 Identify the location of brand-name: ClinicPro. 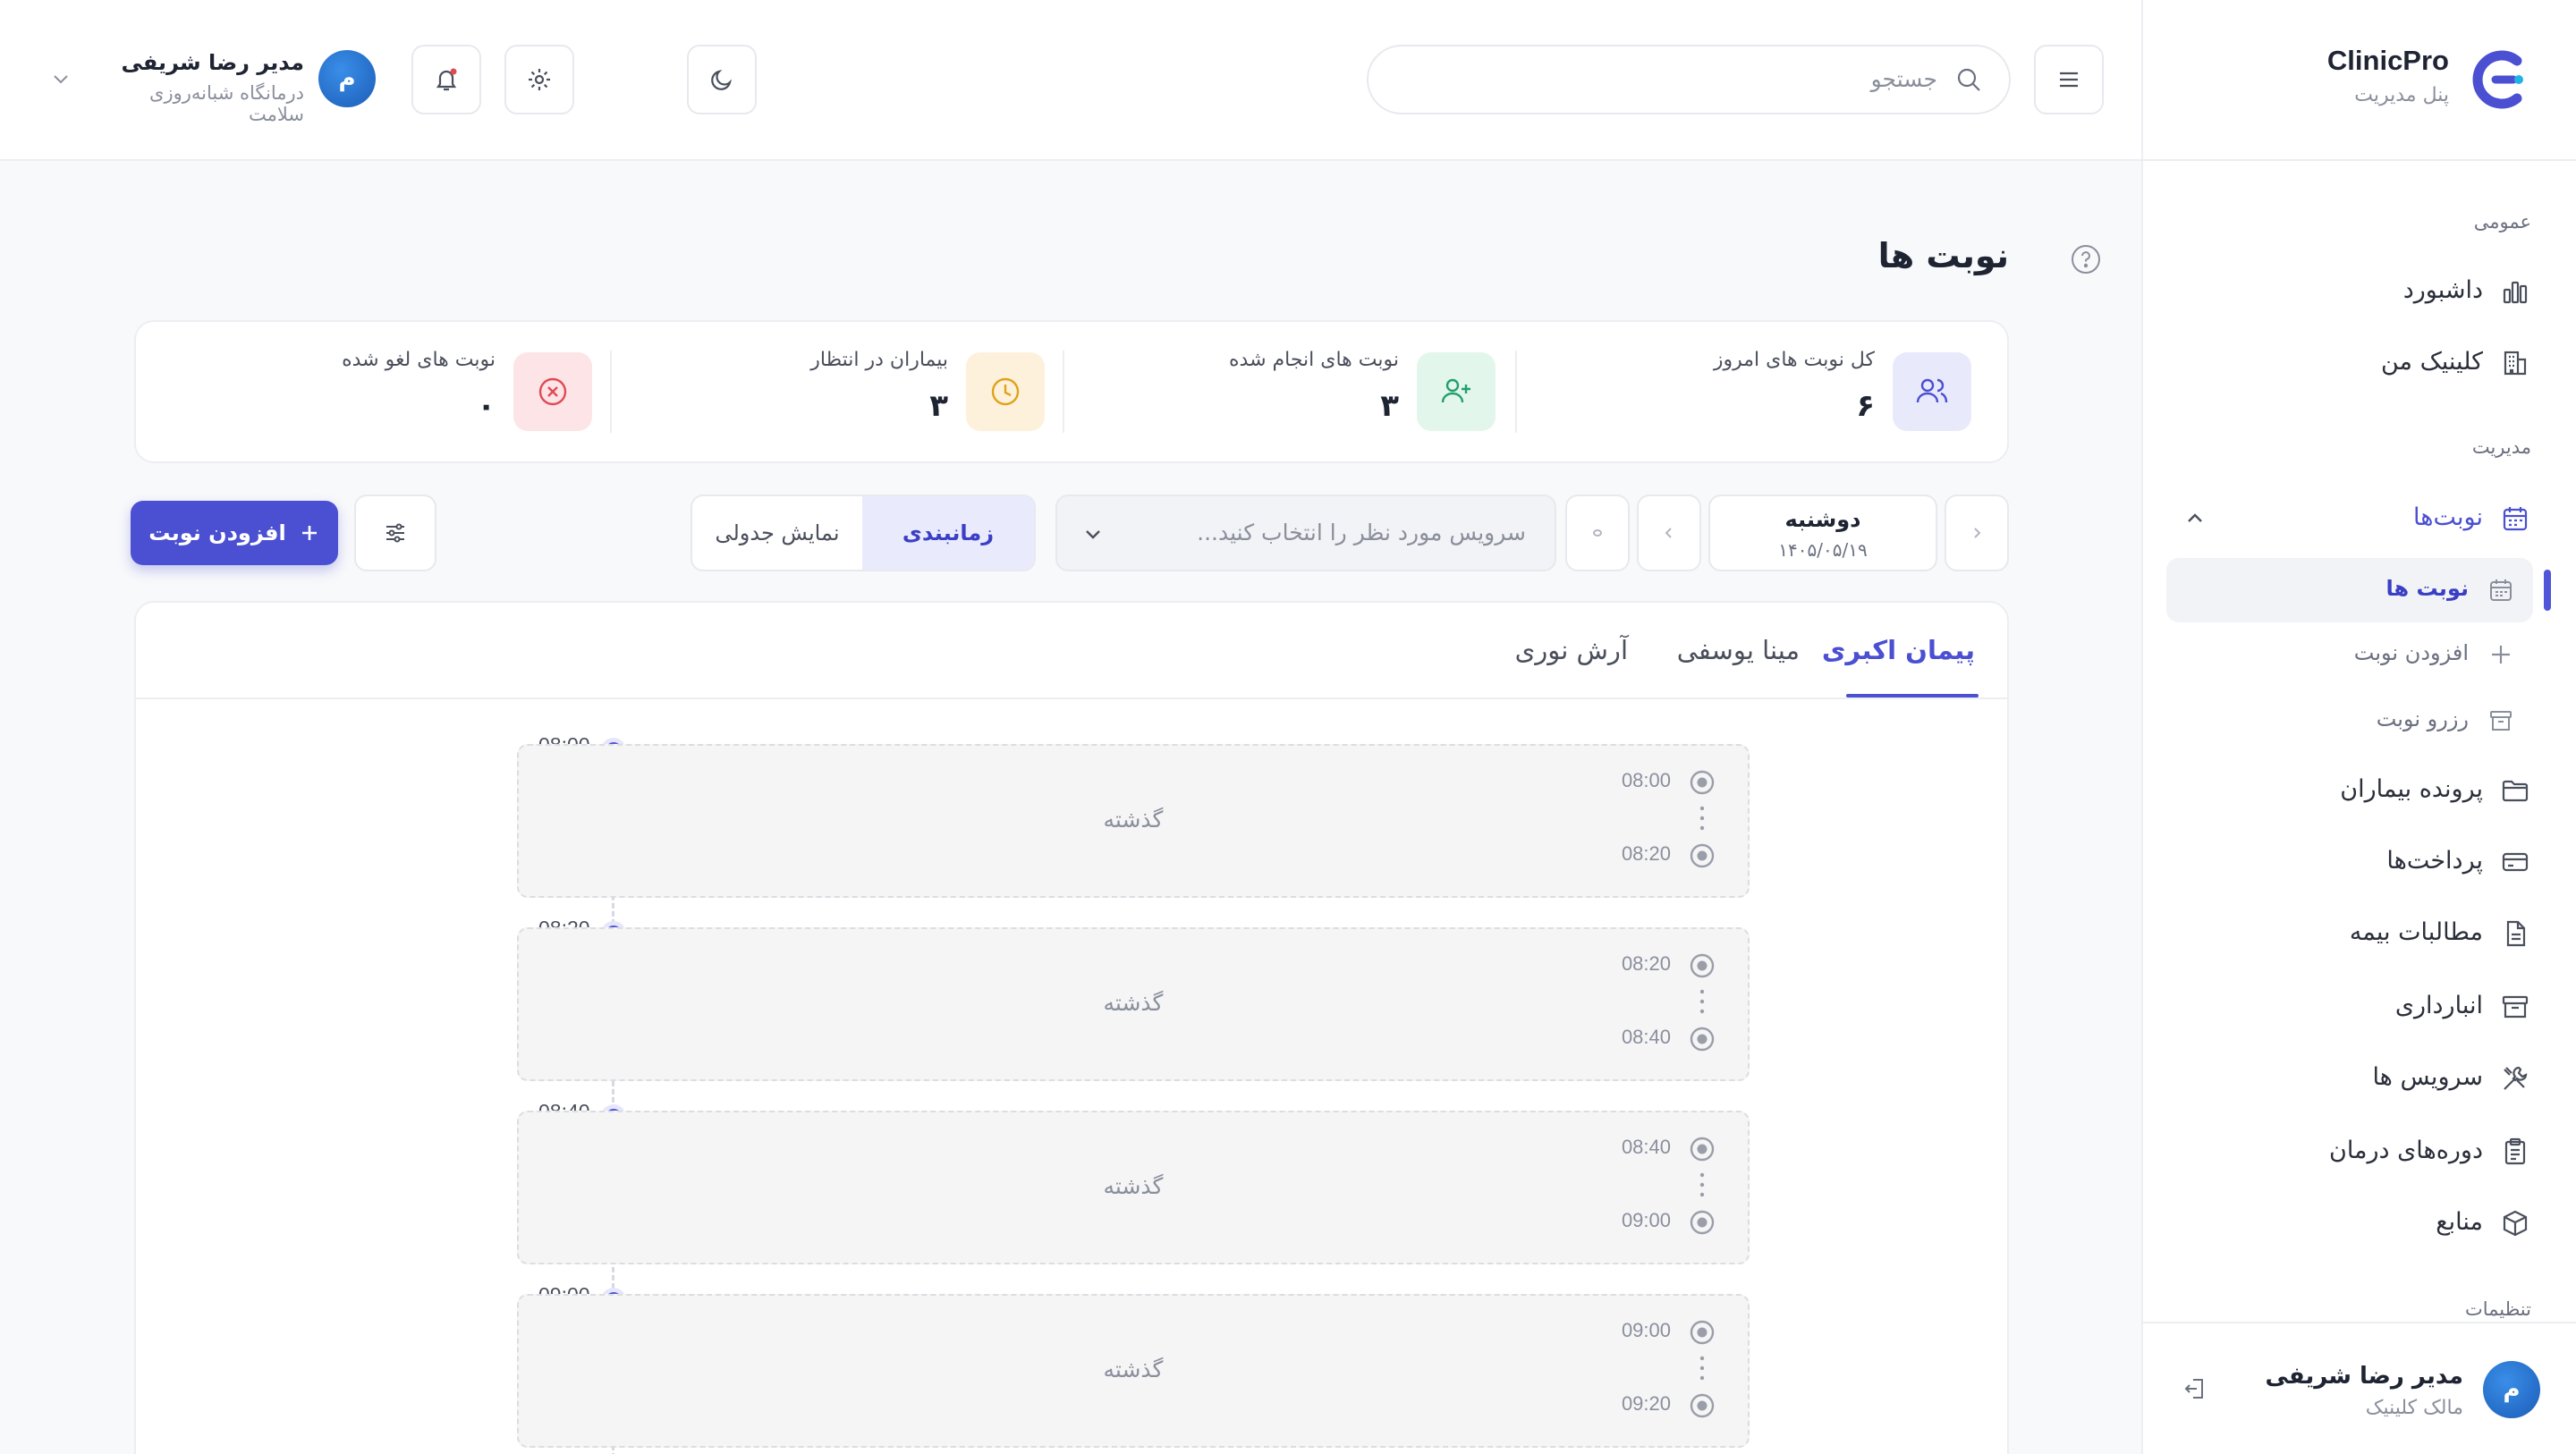
(2387, 61).